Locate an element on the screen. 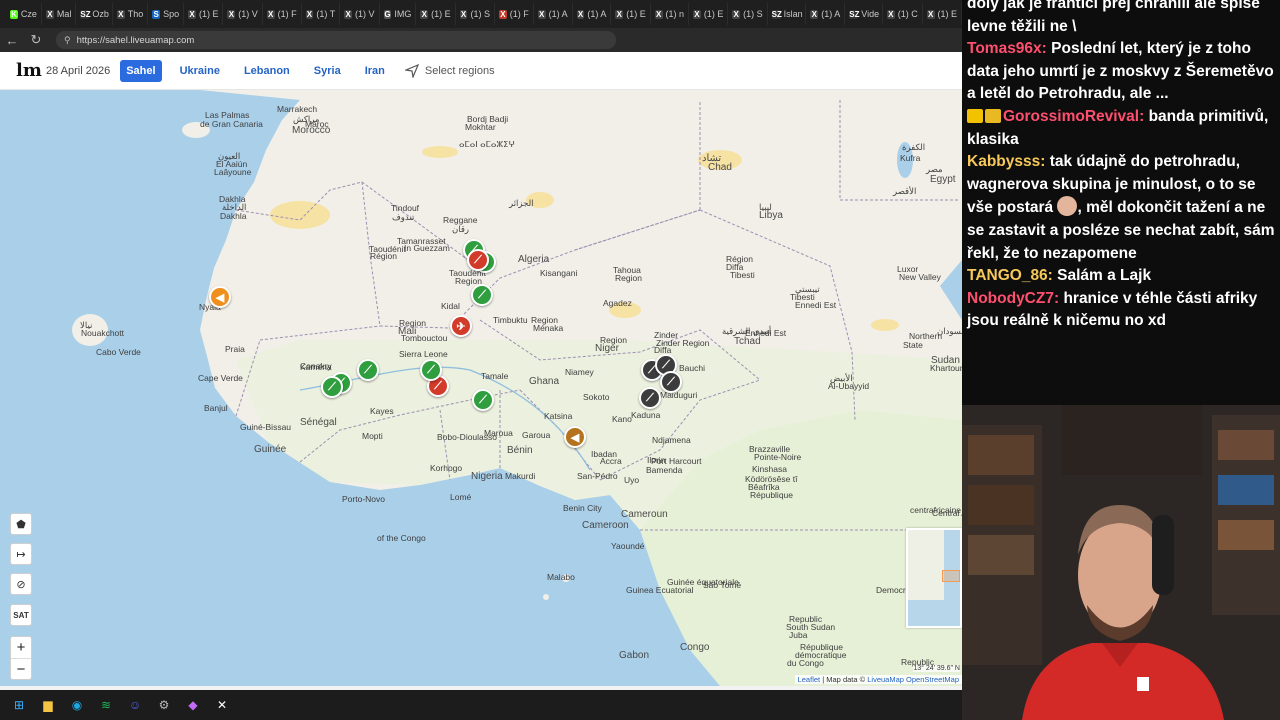 The image size is (1280, 720). chat-username: Tomas96x: is located at coordinates (1009, 48).